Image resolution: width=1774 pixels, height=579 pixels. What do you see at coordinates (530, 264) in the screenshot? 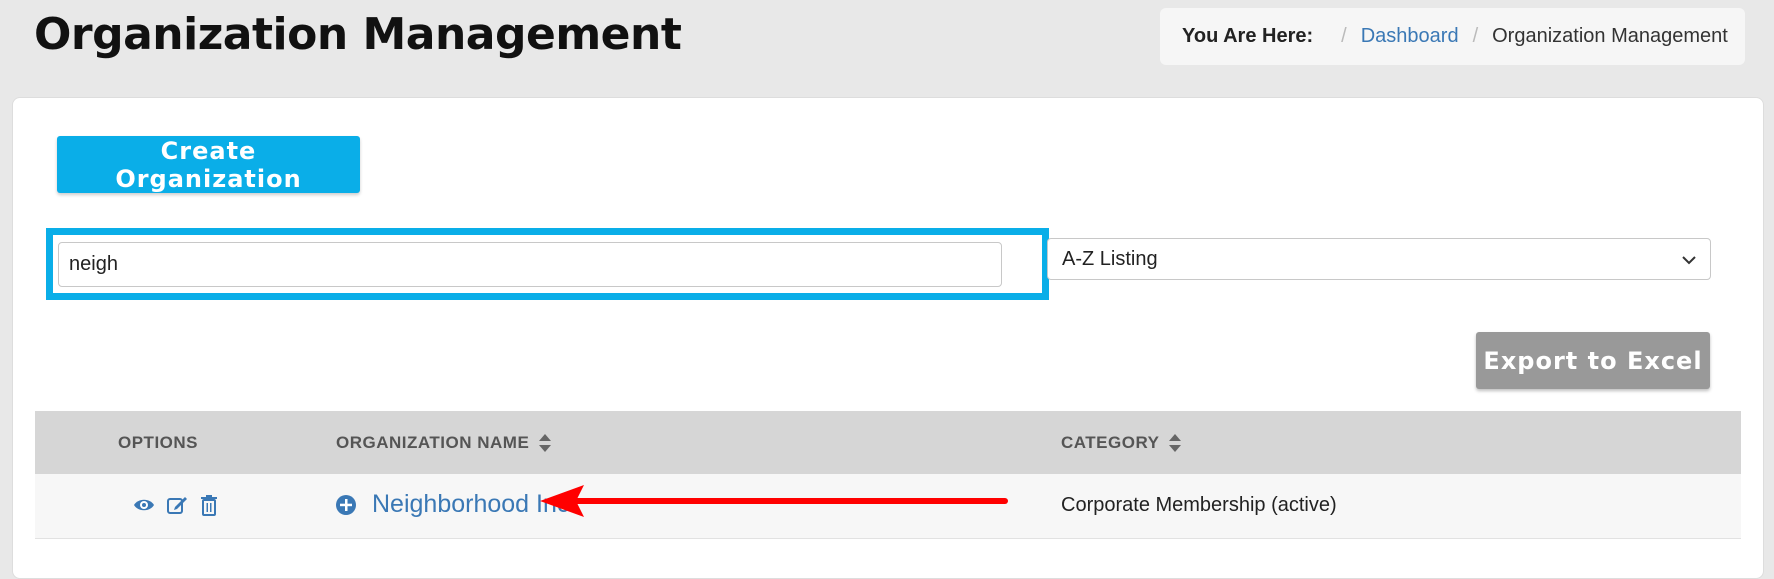
I see `search-input` at bounding box center [530, 264].